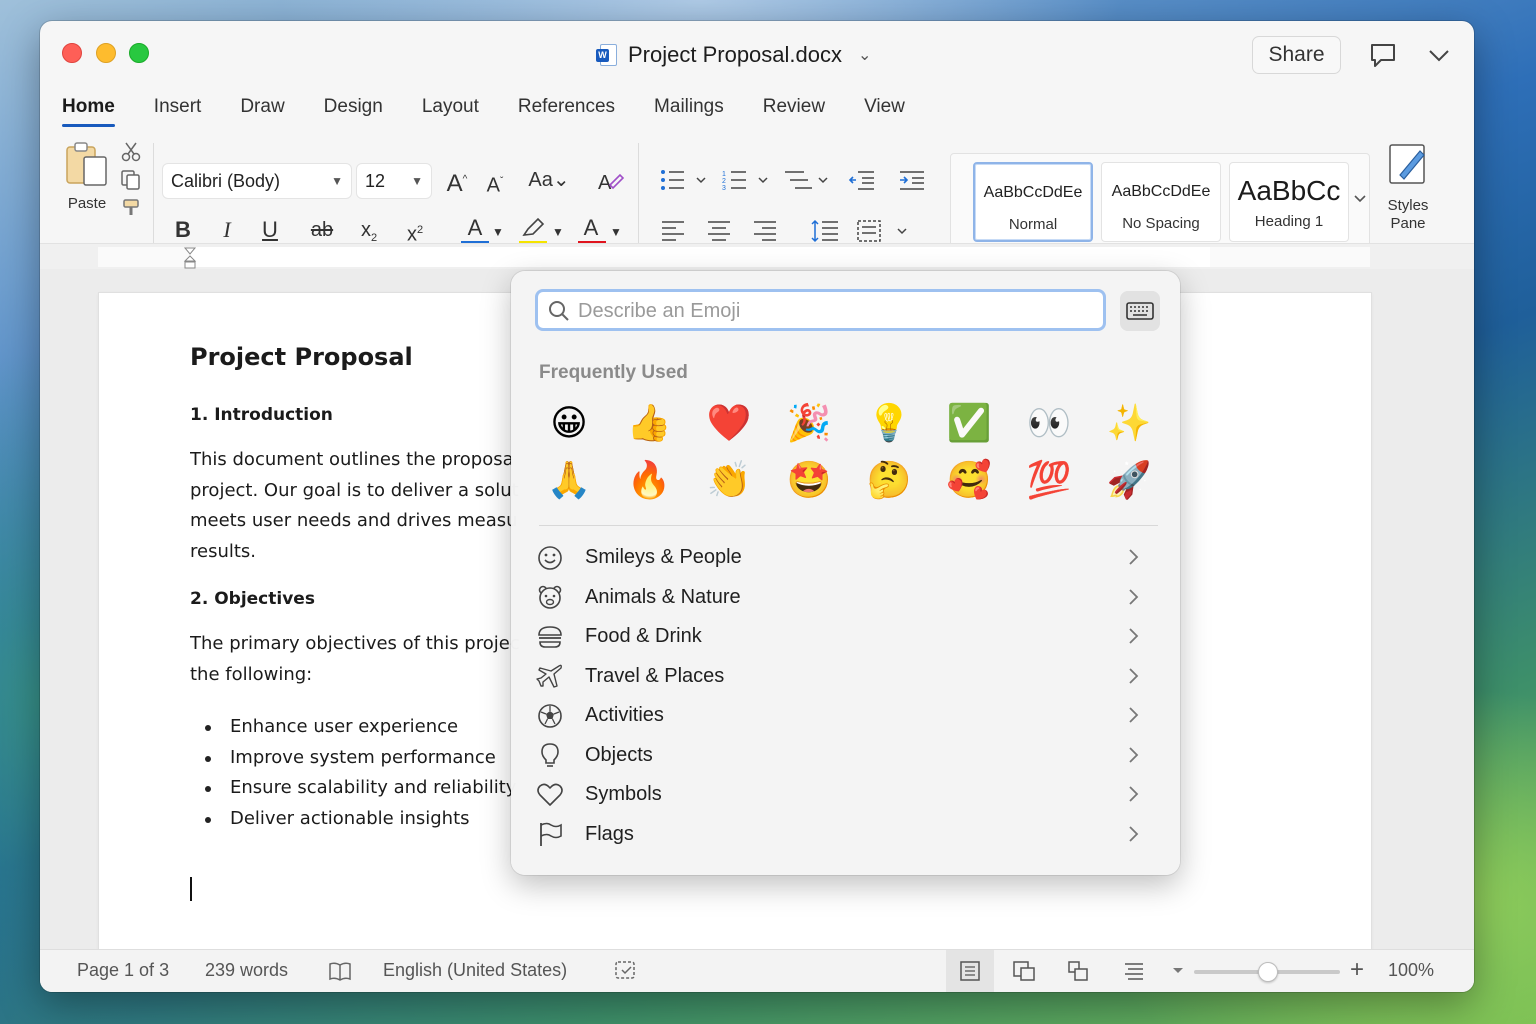  I want to click on paste-icon, so click(87, 165).